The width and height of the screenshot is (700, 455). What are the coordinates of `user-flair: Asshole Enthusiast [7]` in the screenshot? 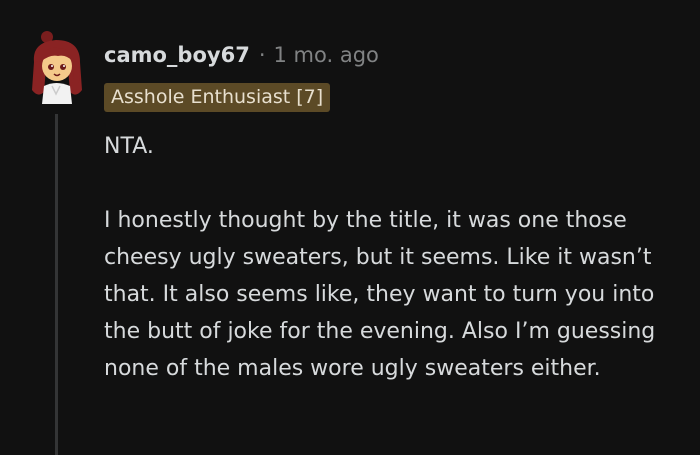 It's located at (217, 97).